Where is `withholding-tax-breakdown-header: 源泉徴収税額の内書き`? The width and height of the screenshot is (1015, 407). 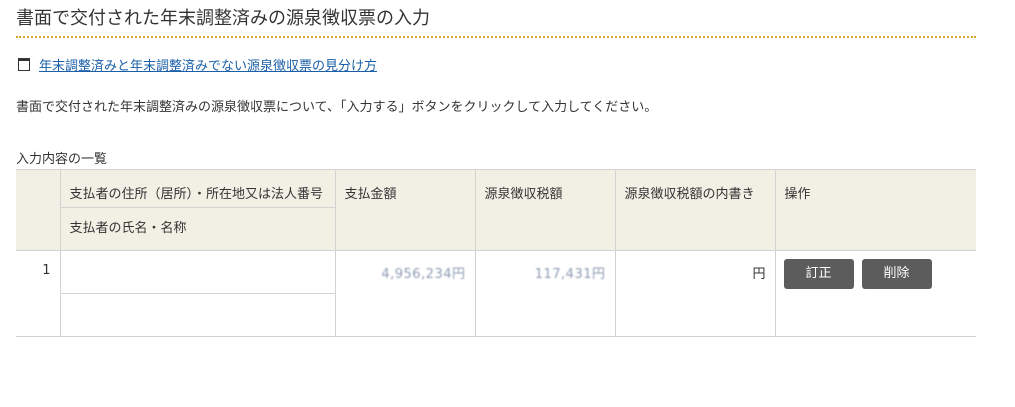 withholding-tax-breakdown-header: 源泉徴収税額の内書き is located at coordinates (695, 210).